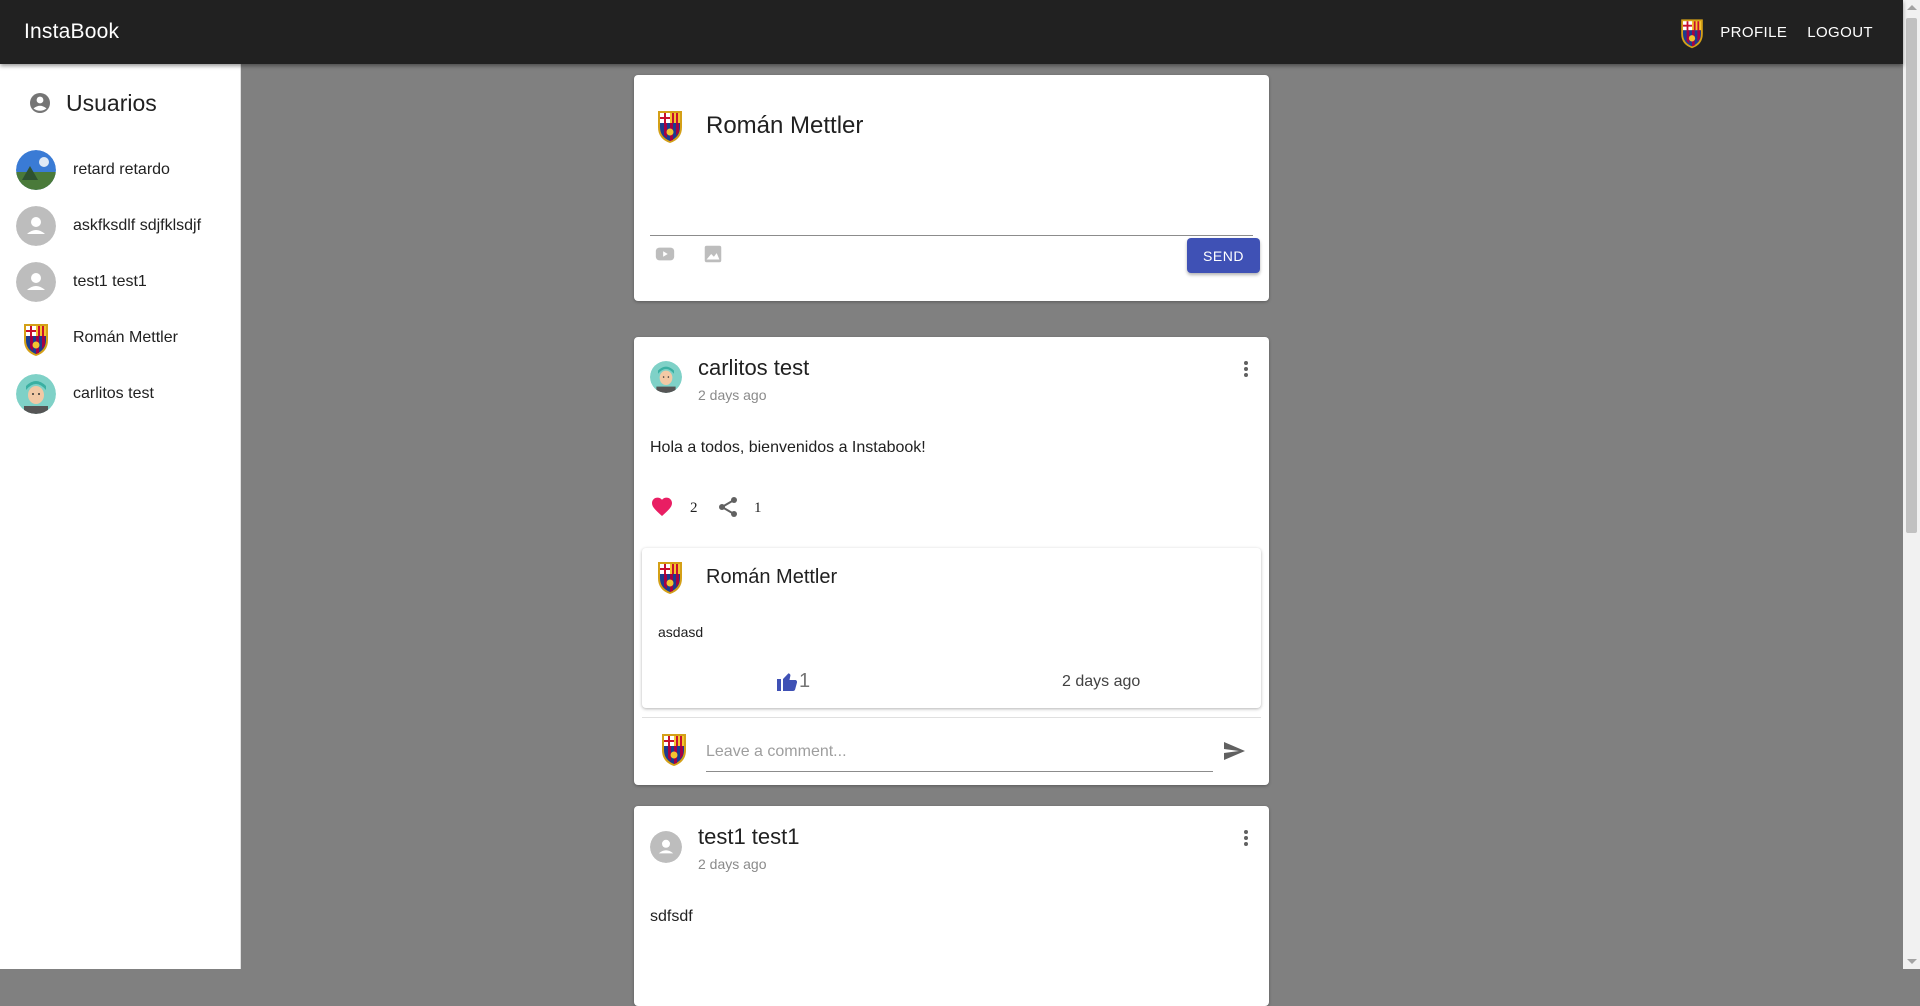 This screenshot has width=1920, height=1006. Describe the element at coordinates (670, 127) in the screenshot. I see `composer-avatar` at that location.